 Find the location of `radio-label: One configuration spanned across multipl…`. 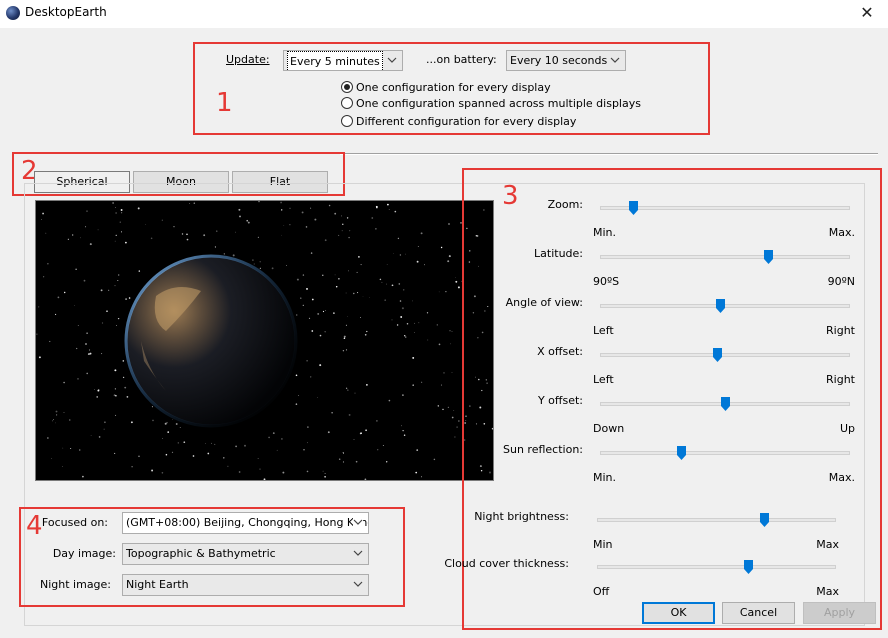

radio-label: One configuration spanned across multipl… is located at coordinates (498, 103).